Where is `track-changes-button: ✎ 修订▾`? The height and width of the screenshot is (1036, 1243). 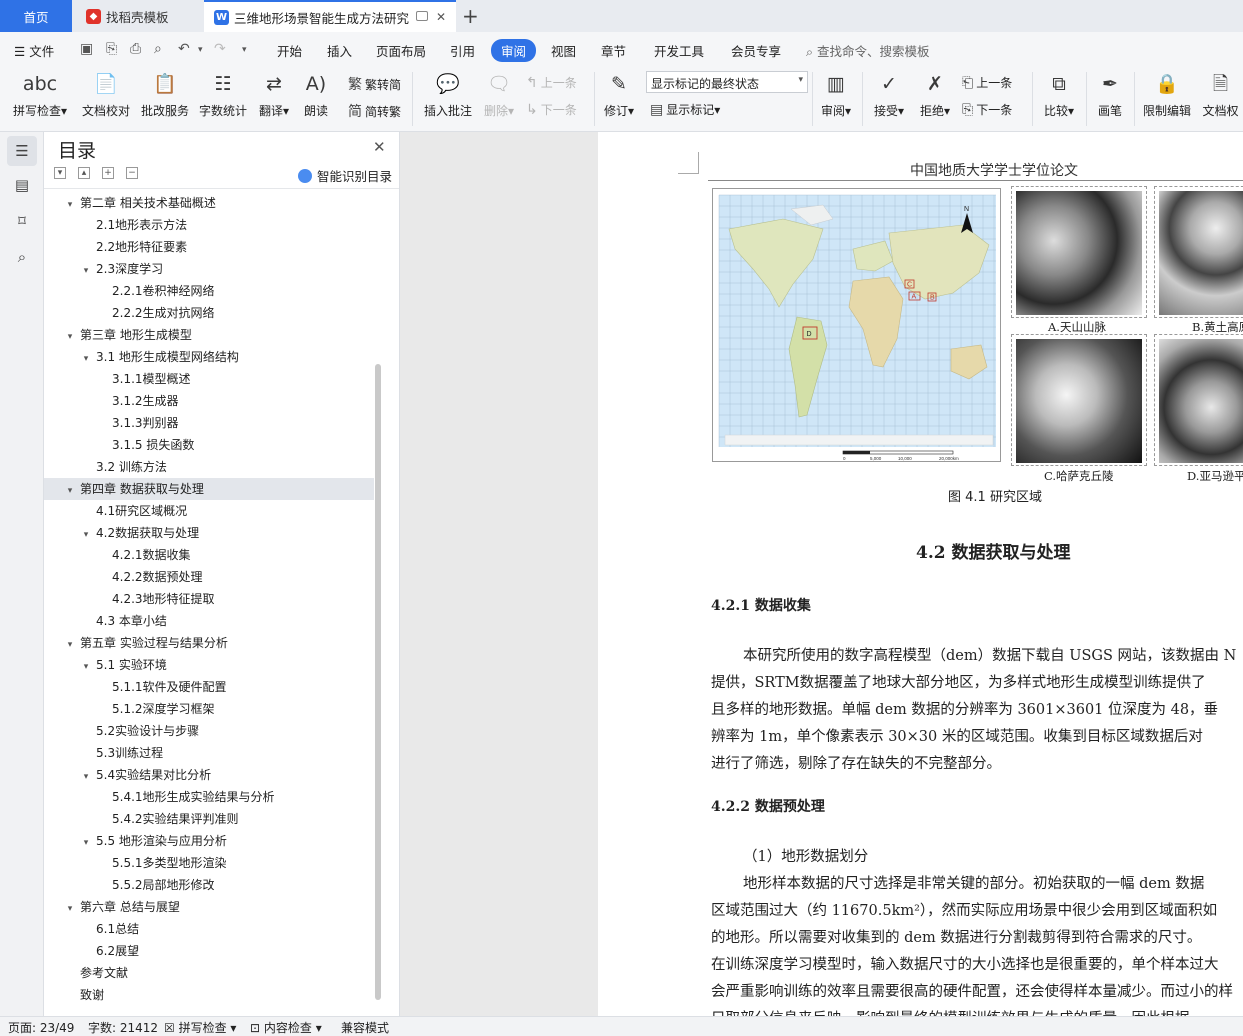
track-changes-button: ✎ 修订▾ is located at coordinates (619, 94).